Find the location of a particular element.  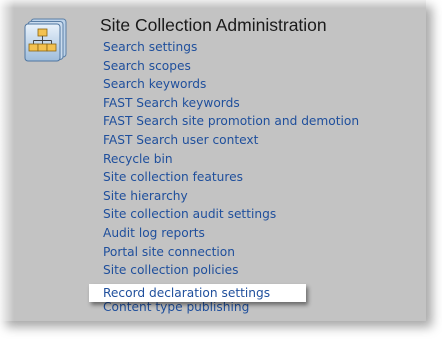

list-item: FAST Search keywords is located at coordinates (231, 103).